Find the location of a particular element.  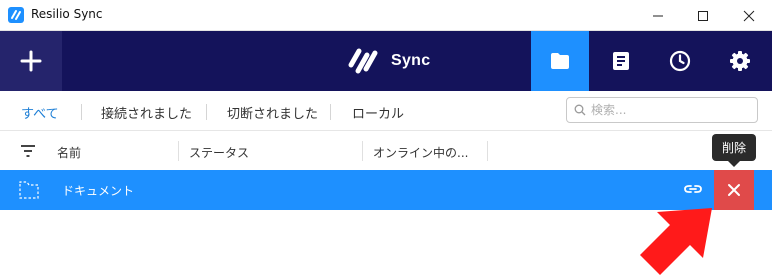

maximize-icon is located at coordinates (703, 15).